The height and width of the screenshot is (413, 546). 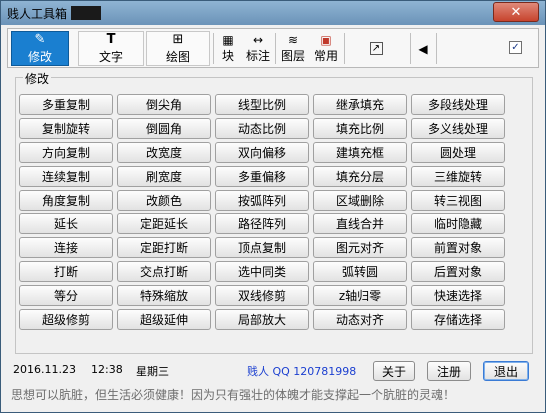 What do you see at coordinates (164, 320) in the screenshot?
I see `command-button: 超级延伸` at bounding box center [164, 320].